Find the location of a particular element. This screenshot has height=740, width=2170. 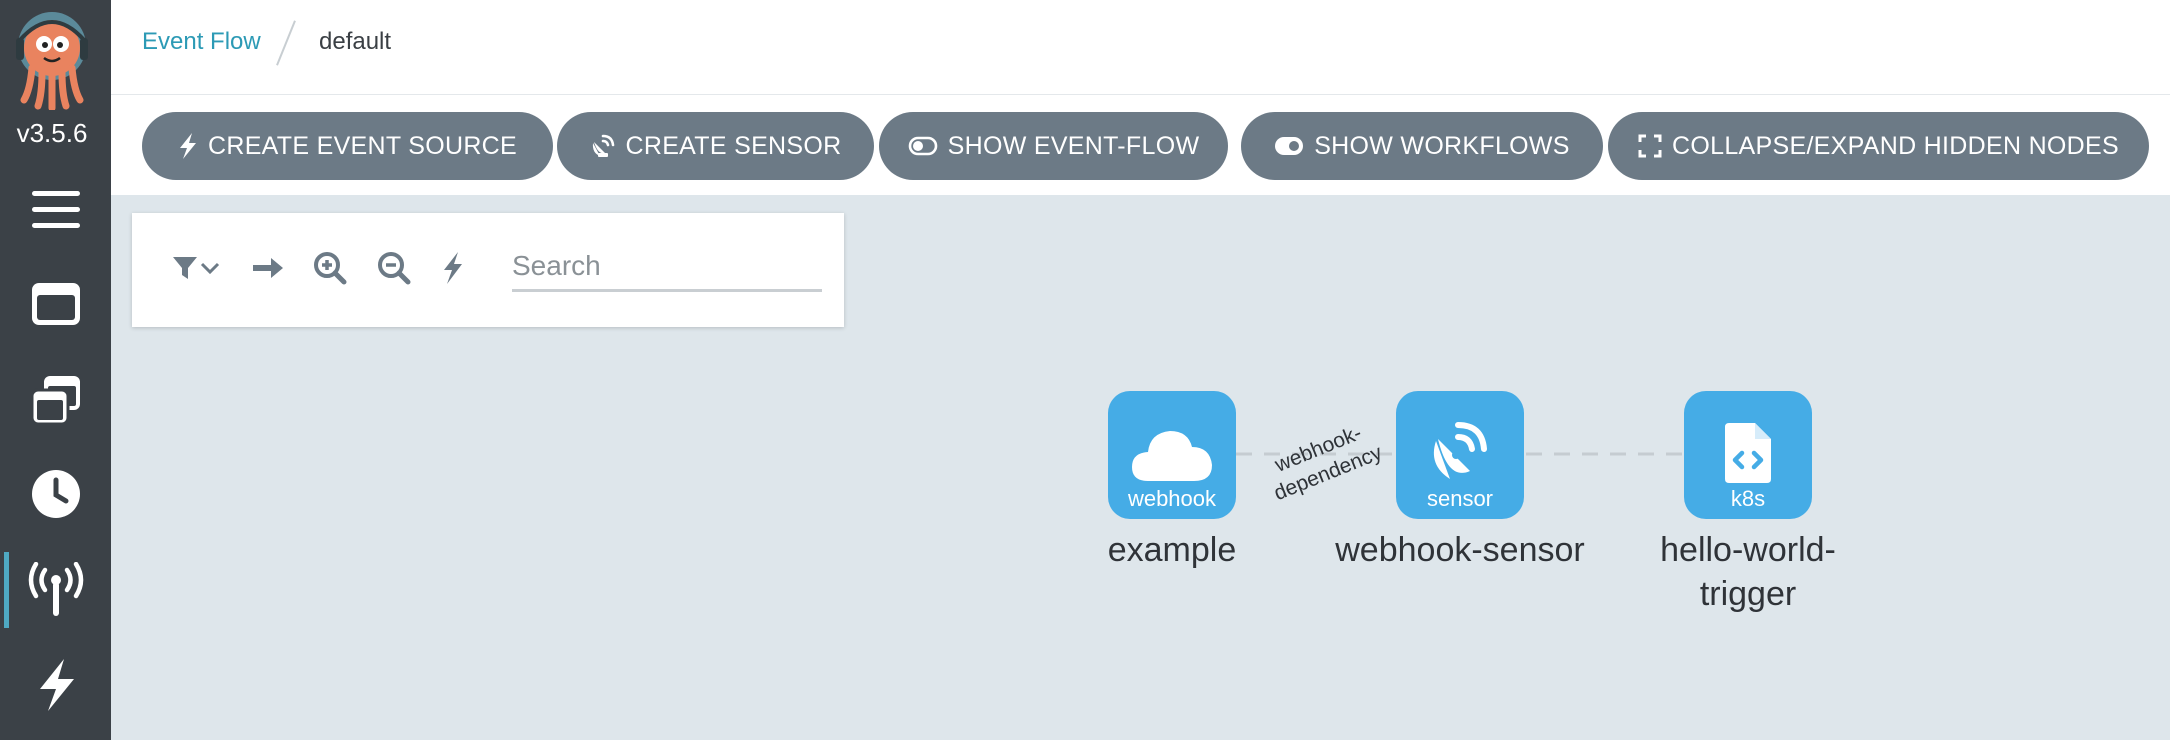

file-code-icon is located at coordinates (1748, 453).